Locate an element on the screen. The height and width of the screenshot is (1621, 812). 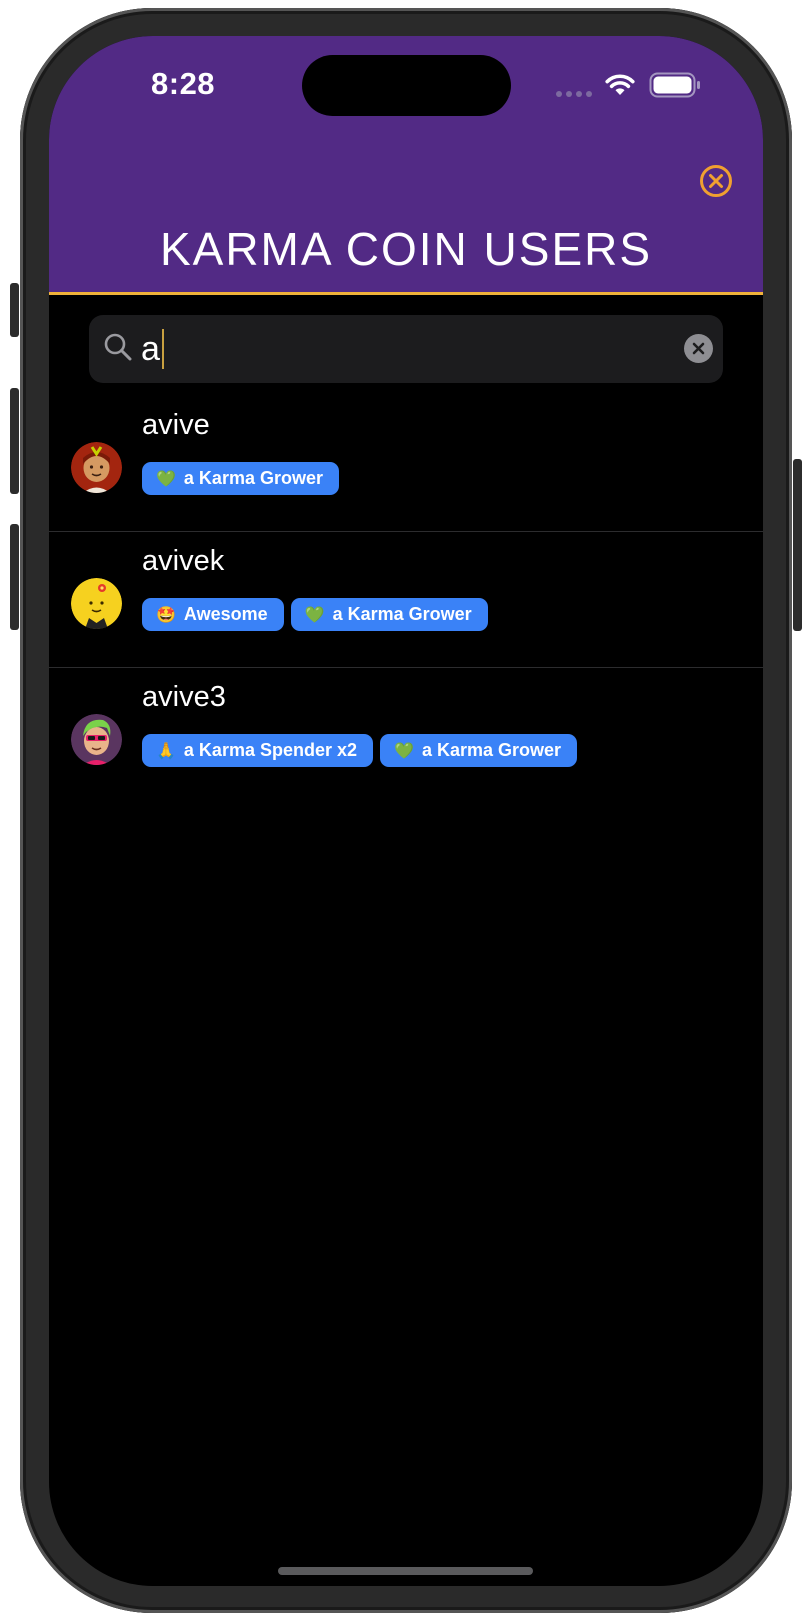
clear-circle-icon is located at coordinates (698, 348).